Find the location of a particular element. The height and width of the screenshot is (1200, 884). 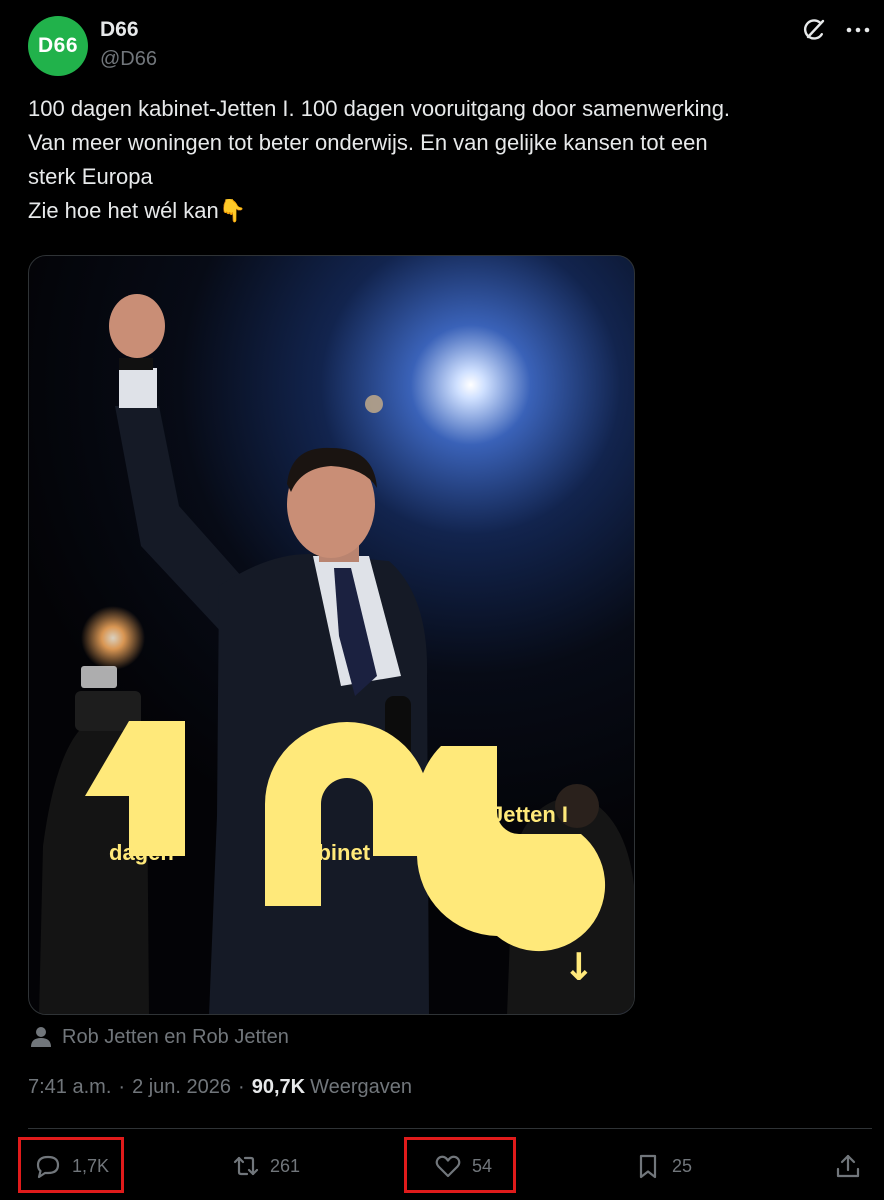

avatar: D66 is located at coordinates (58, 46).